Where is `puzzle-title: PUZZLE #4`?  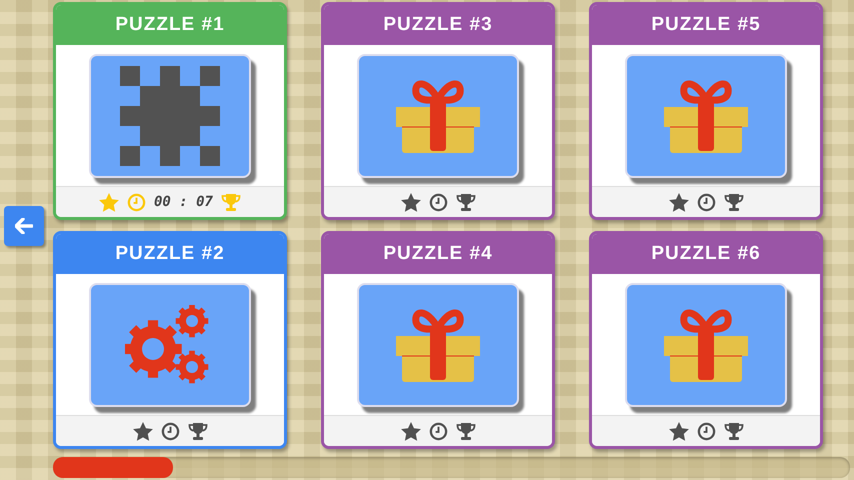 puzzle-title: PUZZLE #4 is located at coordinates (438, 254).